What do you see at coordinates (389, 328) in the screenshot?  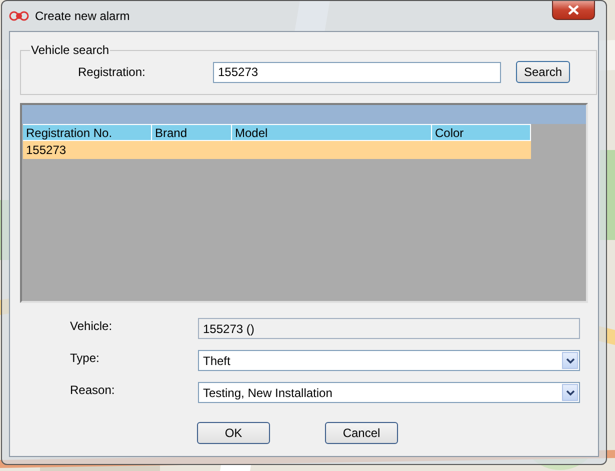 I see `vehicle-field: 155273 ()` at bounding box center [389, 328].